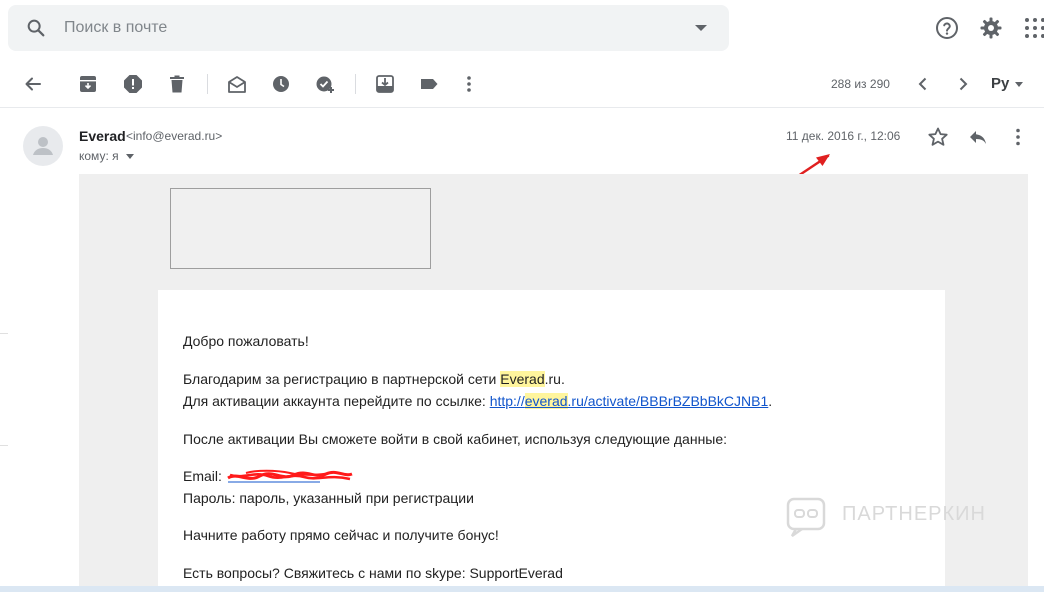 The width and height of the screenshot is (1044, 592). Describe the element at coordinates (115, 28) in the screenshot. I see `search-input: Поиск в почте` at that location.